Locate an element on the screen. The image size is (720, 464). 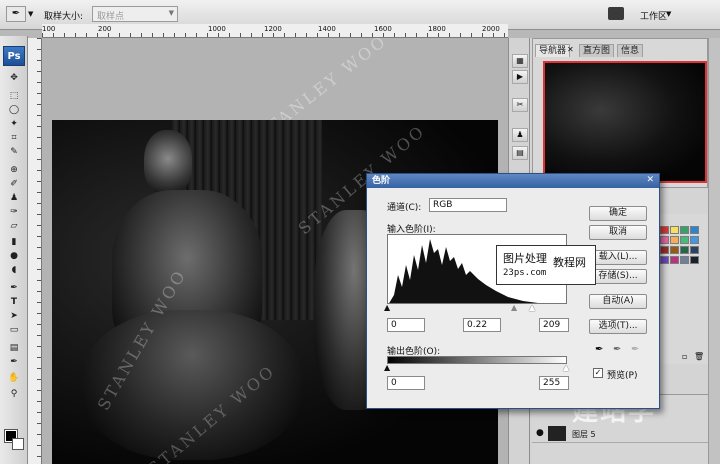
marquee-tool-icon: ⬚ is located at coordinates (14, 95).